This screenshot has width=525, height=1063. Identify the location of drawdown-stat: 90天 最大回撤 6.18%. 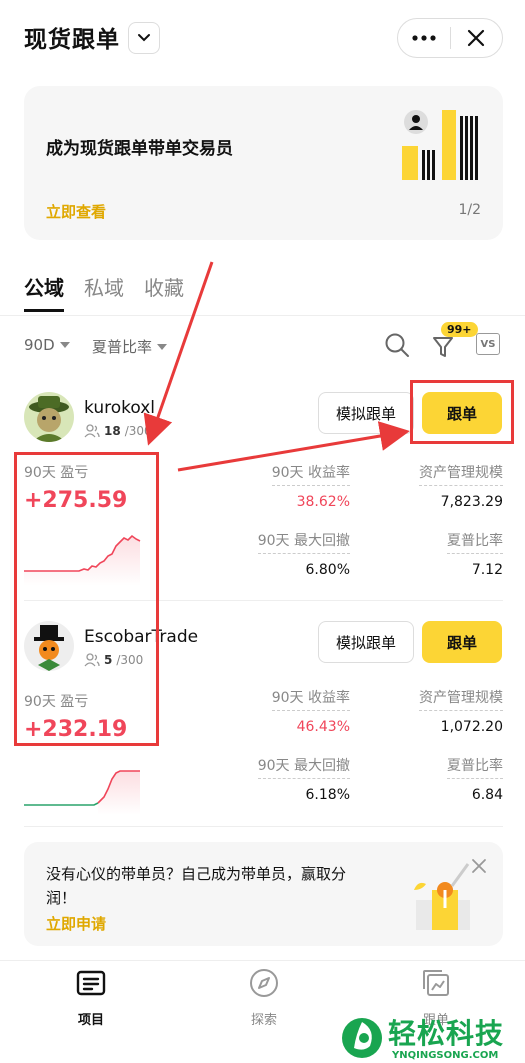
(303, 779).